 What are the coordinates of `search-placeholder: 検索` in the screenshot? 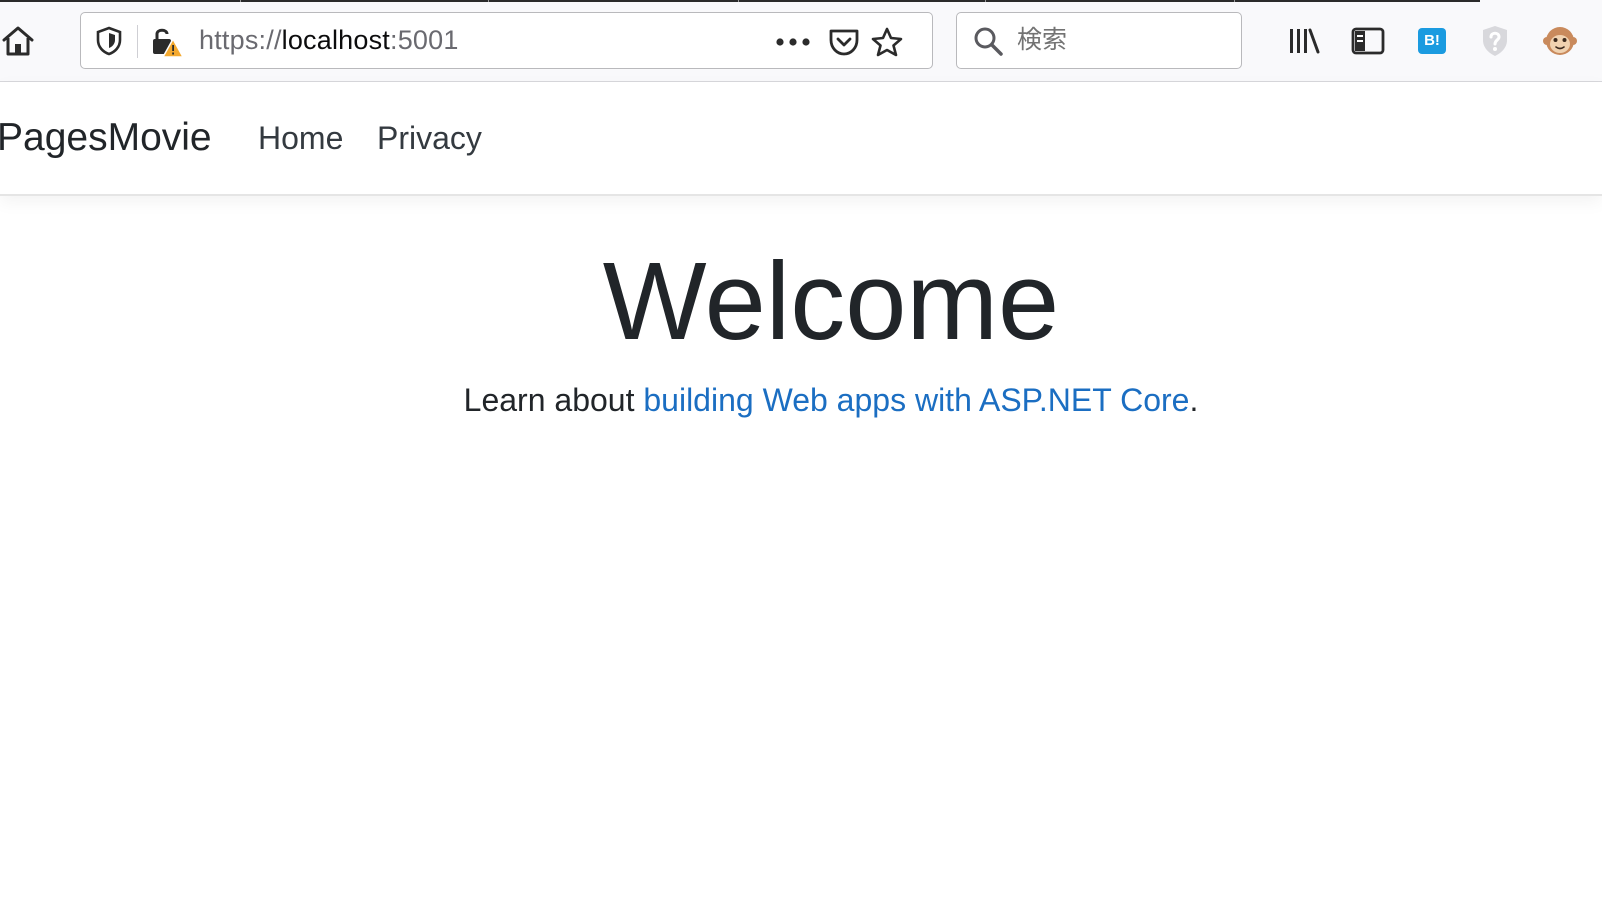 It's located at (1042, 40).